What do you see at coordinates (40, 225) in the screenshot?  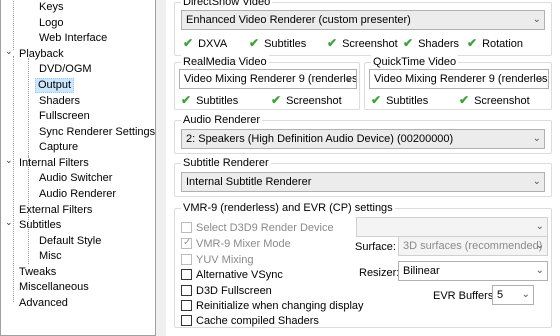 I see `tree-item-subtitles: Subtitles` at bounding box center [40, 225].